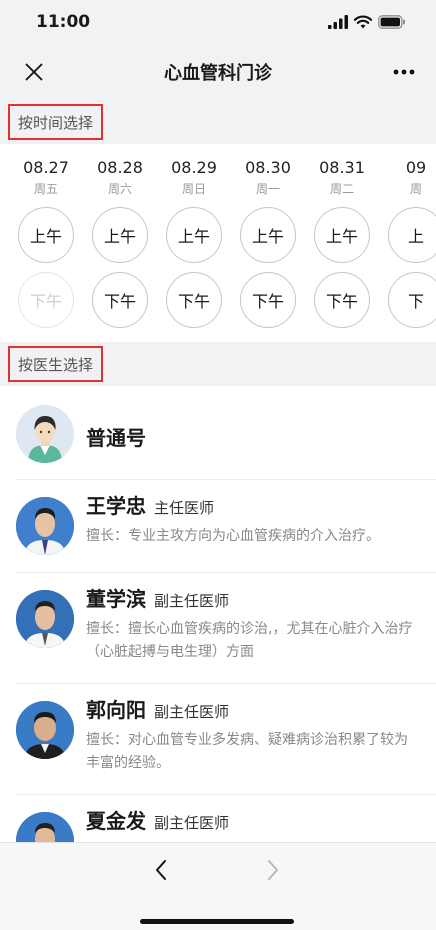 The width and height of the screenshot is (436, 930). What do you see at coordinates (119, 189) in the screenshot?
I see `date-weekday: 周六` at bounding box center [119, 189].